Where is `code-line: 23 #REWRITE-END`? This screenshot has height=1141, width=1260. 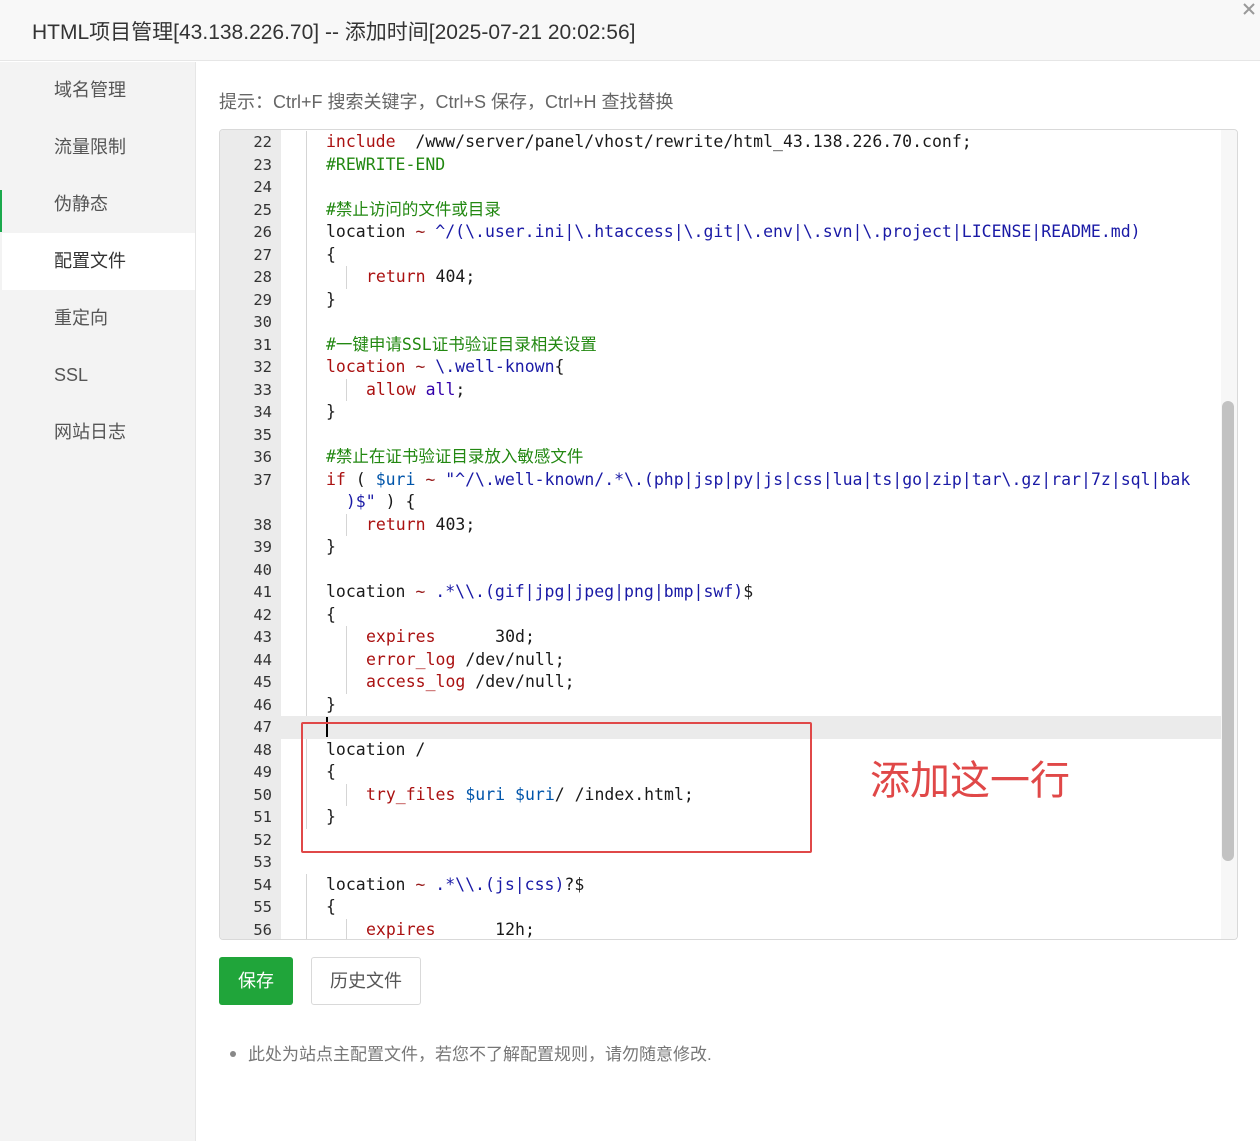
code-line: 23 #REWRITE-END is located at coordinates (721, 164).